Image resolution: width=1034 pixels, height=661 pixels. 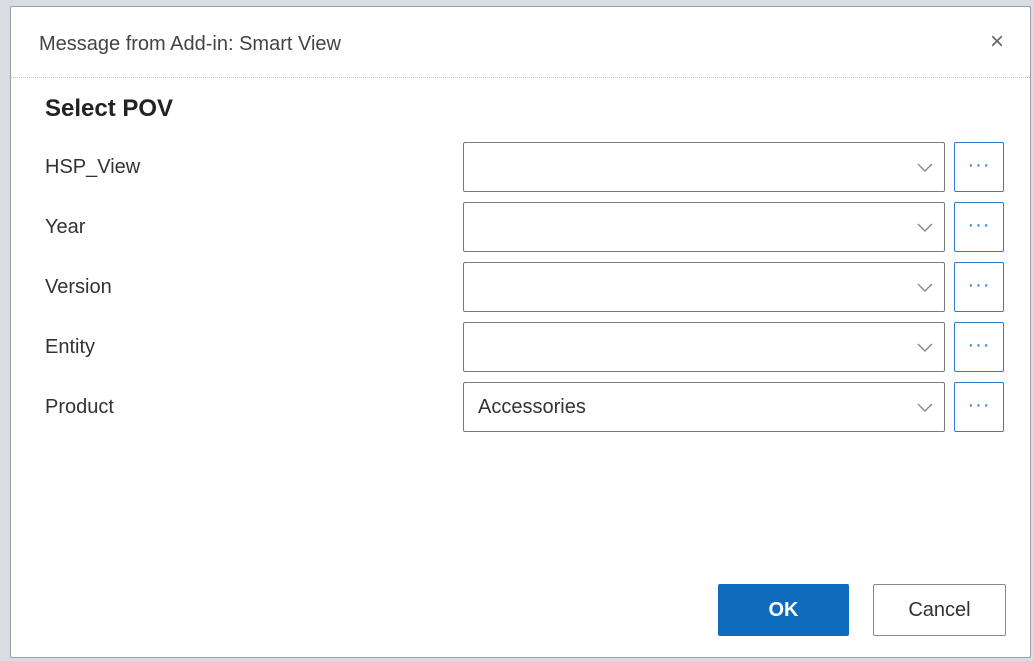 I want to click on ok-button: OK, so click(x=783, y=610).